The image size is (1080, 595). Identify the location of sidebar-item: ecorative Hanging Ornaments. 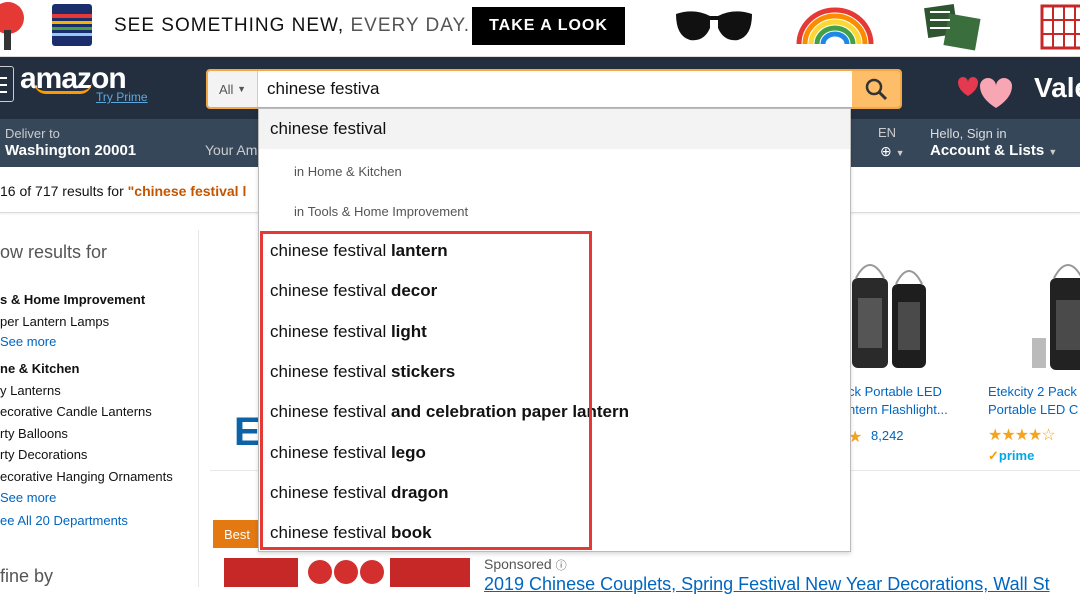
(86, 476).